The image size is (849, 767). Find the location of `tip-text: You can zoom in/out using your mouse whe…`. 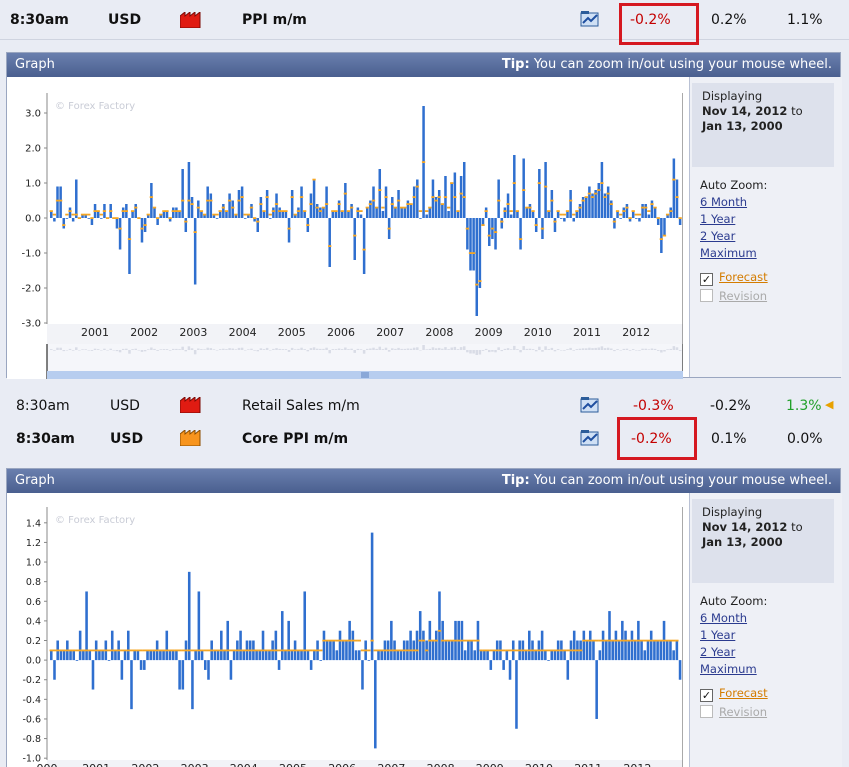

tip-text: You can zoom in/out using your mouse whe… is located at coordinates (682, 64).